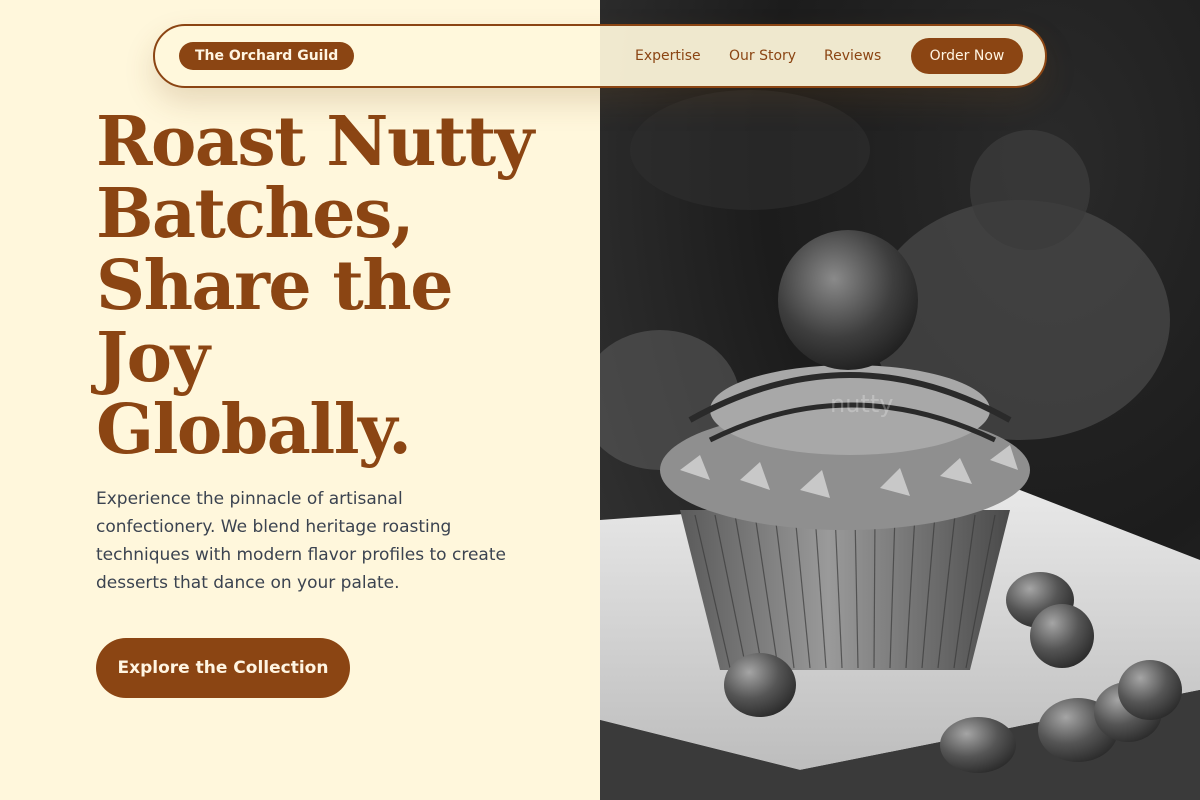 This screenshot has width=1200, height=800. What do you see at coordinates (254, 430) in the screenshot?
I see `headline-line-5: Globally.` at bounding box center [254, 430].